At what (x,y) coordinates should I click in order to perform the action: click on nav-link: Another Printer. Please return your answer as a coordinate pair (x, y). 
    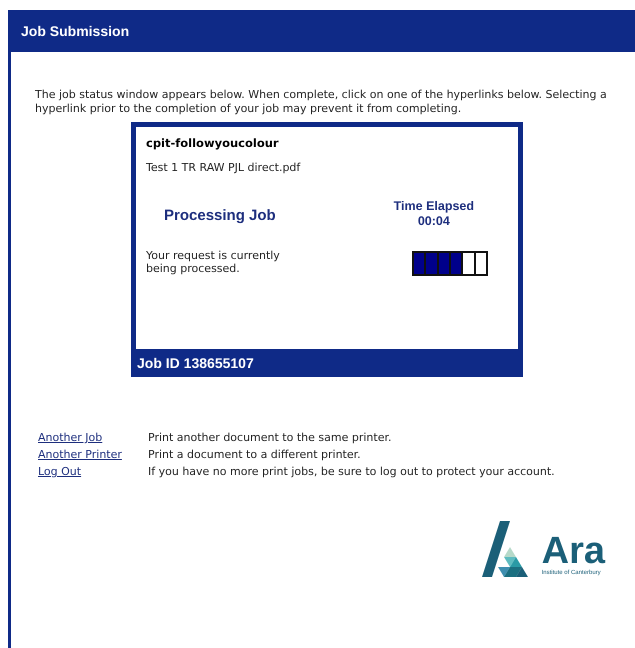
    Looking at the image, I should click on (93, 454).